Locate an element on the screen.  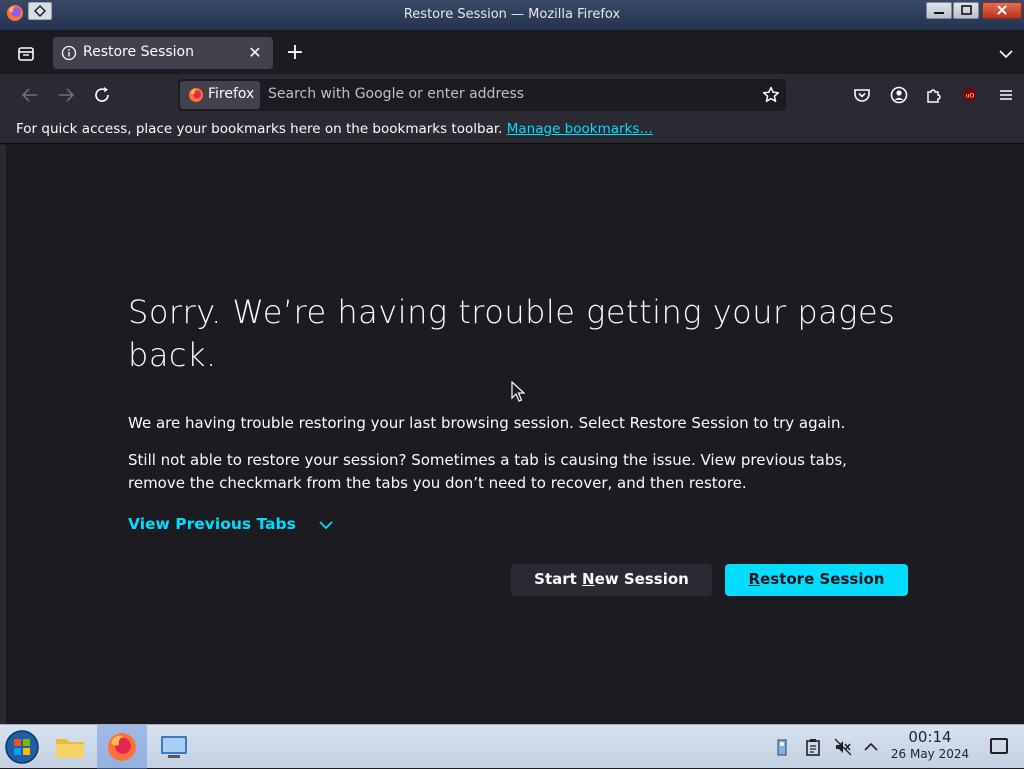
clipboard-icon is located at coordinates (813, 747).